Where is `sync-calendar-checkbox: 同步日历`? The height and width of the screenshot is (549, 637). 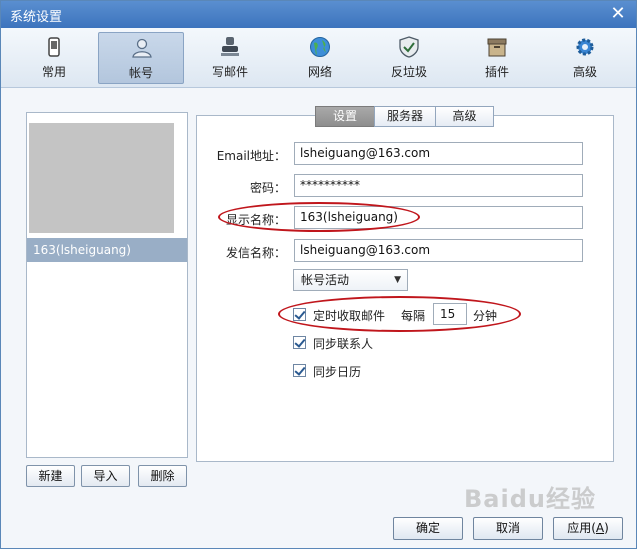 sync-calendar-checkbox: 同步日历 is located at coordinates (353, 372).